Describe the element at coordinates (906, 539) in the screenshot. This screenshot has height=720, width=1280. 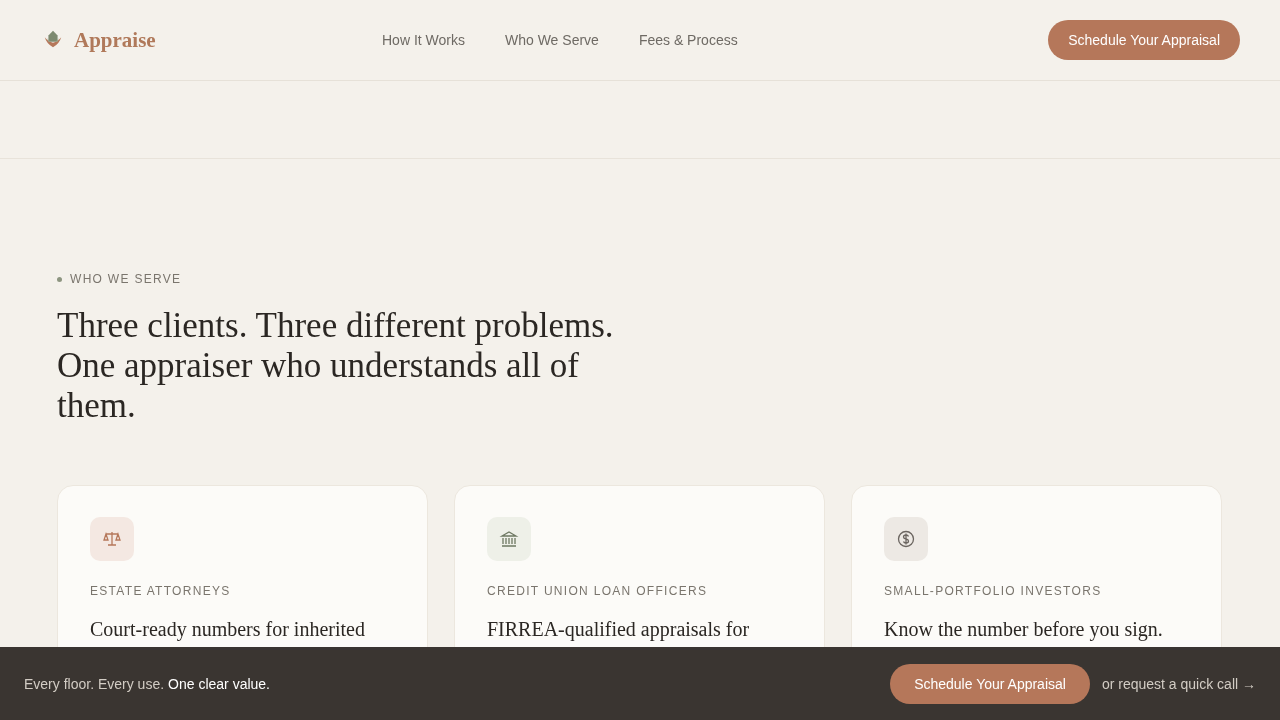
I see `dollar-coin-icon` at that location.